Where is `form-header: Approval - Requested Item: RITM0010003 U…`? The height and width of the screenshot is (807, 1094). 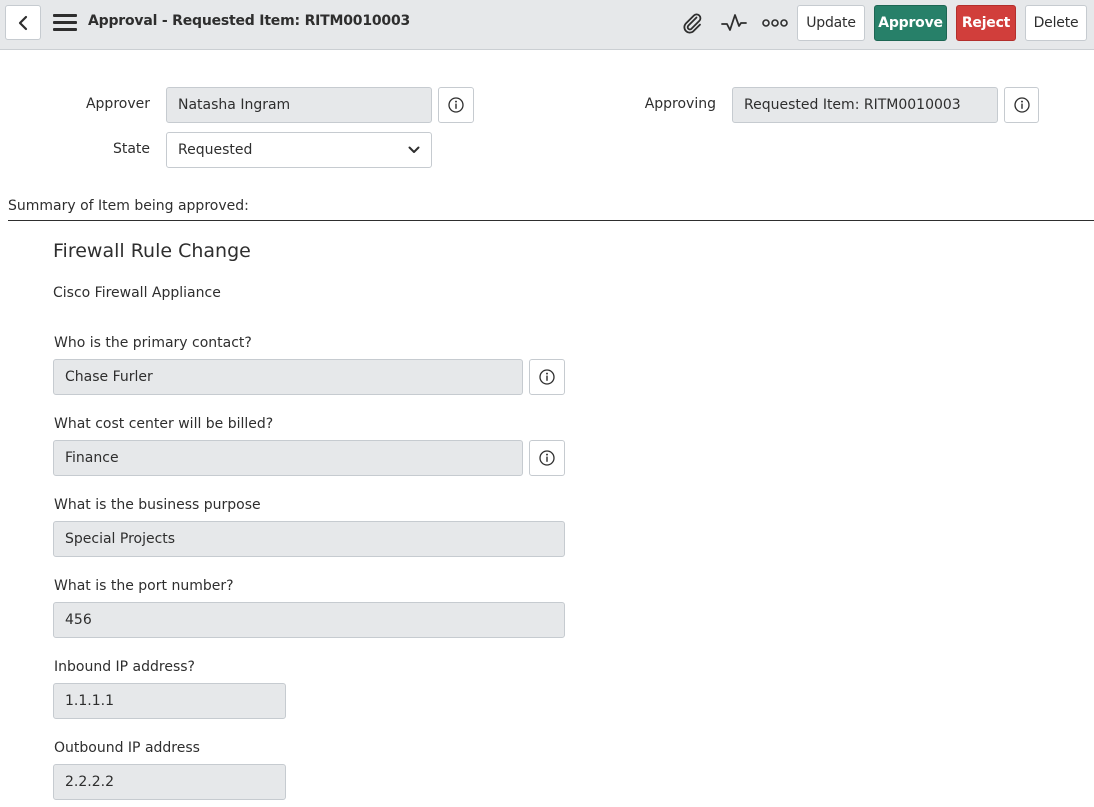
form-header: Approval - Requested Item: RITM0010003 U… is located at coordinates (547, 25).